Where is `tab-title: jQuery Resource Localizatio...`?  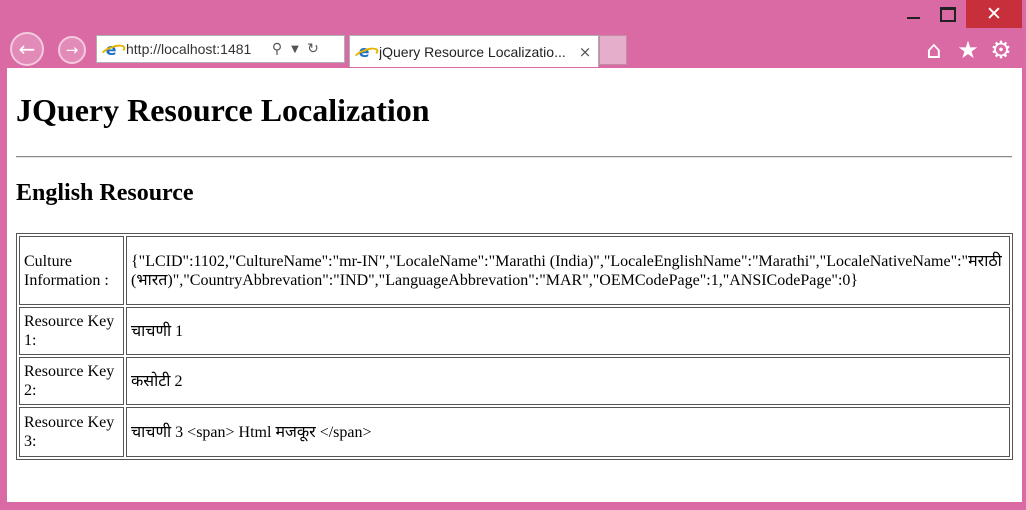
tab-title: jQuery Resource Localizatio... is located at coordinates (472, 51).